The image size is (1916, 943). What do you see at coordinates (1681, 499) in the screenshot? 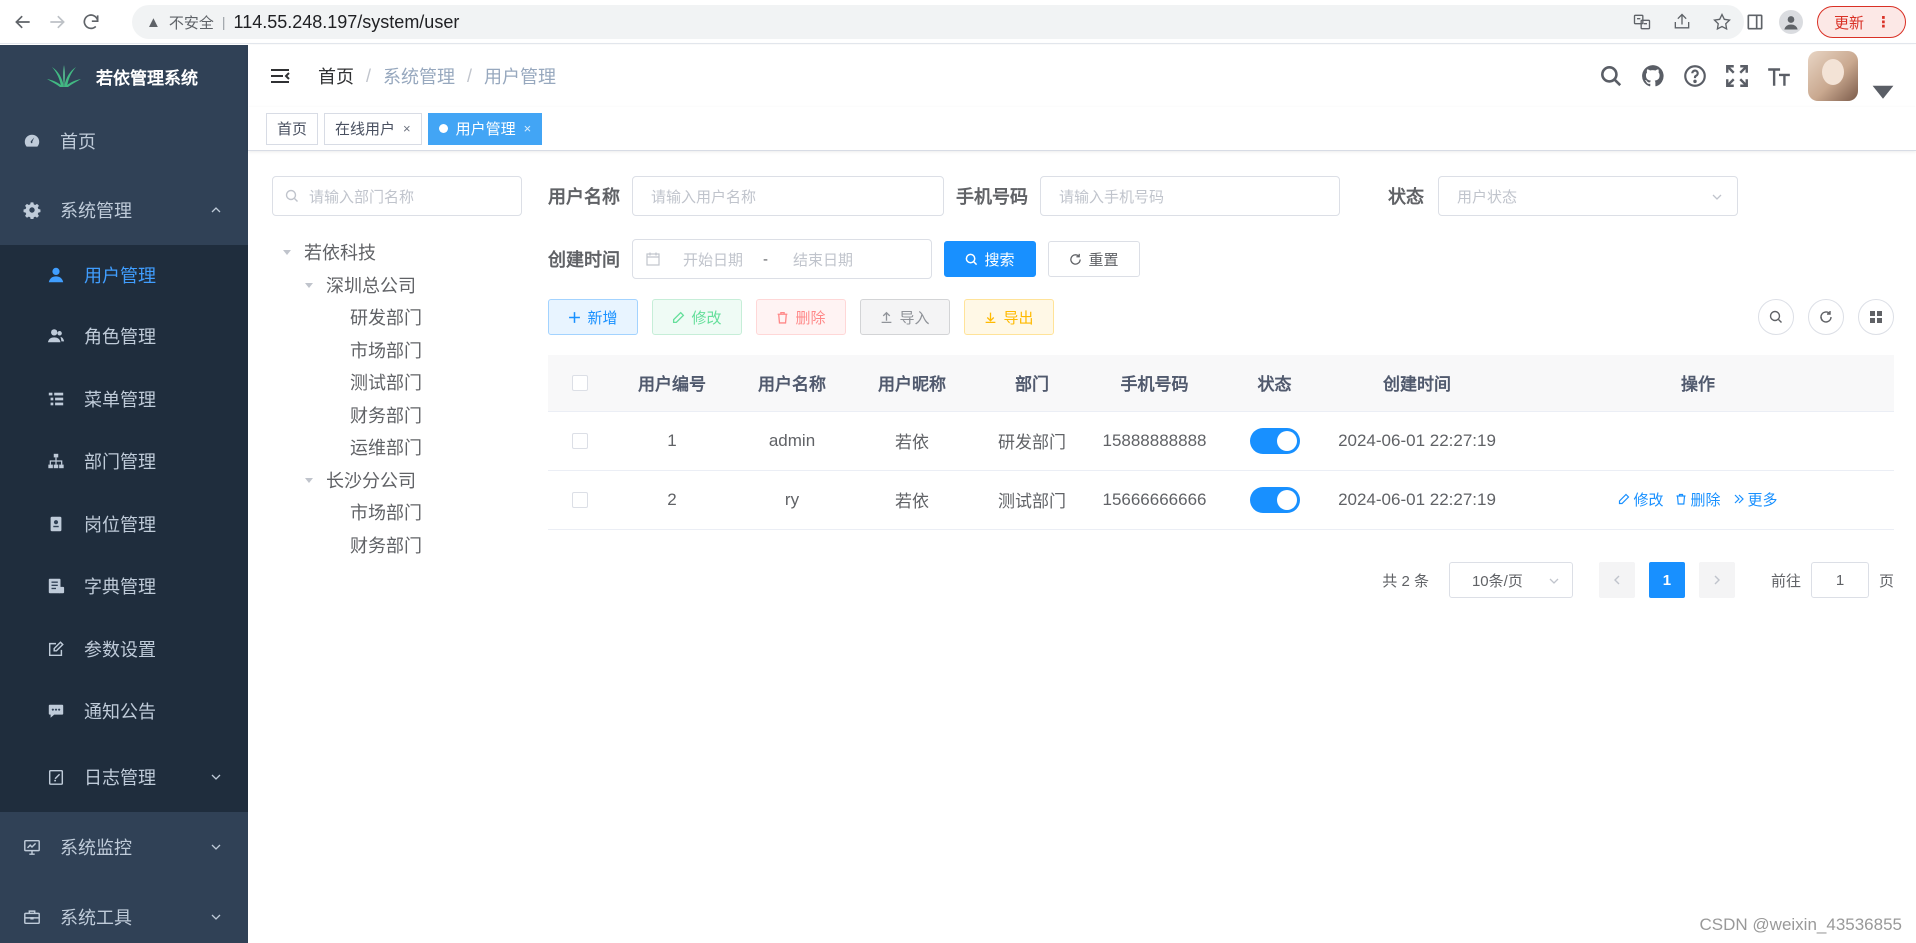
I see `trash-icon` at bounding box center [1681, 499].